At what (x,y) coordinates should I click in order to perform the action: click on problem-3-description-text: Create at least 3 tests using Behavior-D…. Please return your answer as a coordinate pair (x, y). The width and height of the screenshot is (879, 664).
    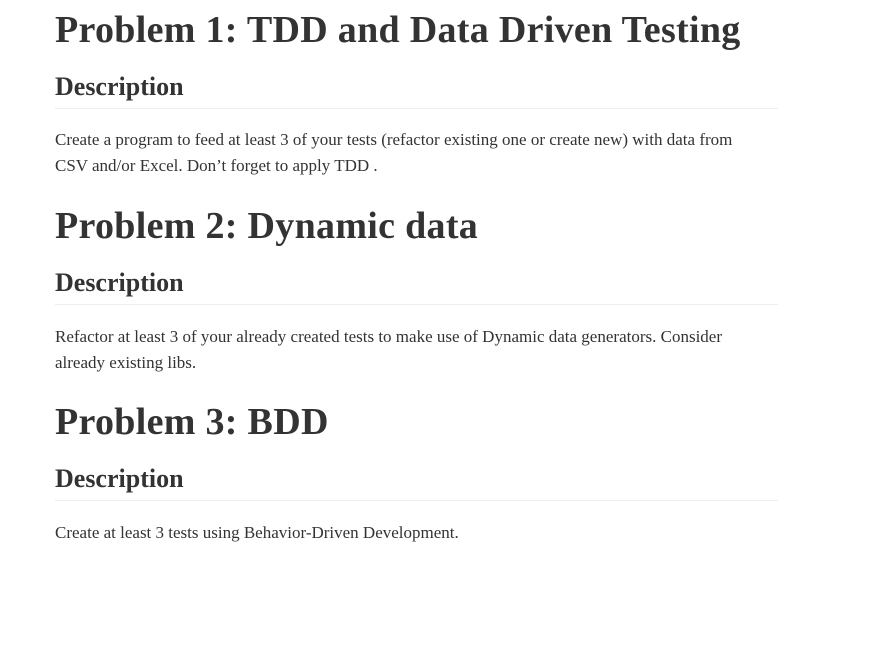
    Looking at the image, I should click on (257, 532).